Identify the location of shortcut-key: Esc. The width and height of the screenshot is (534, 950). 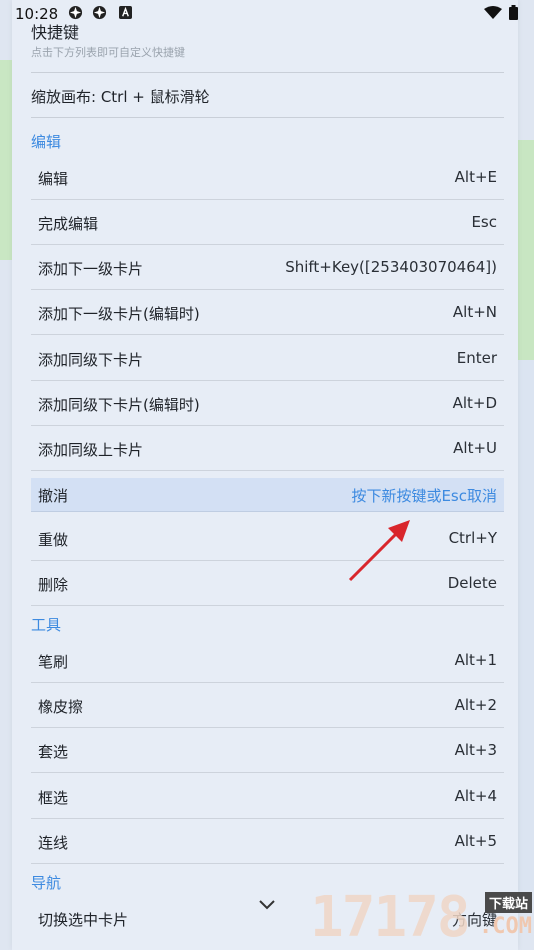
(484, 222).